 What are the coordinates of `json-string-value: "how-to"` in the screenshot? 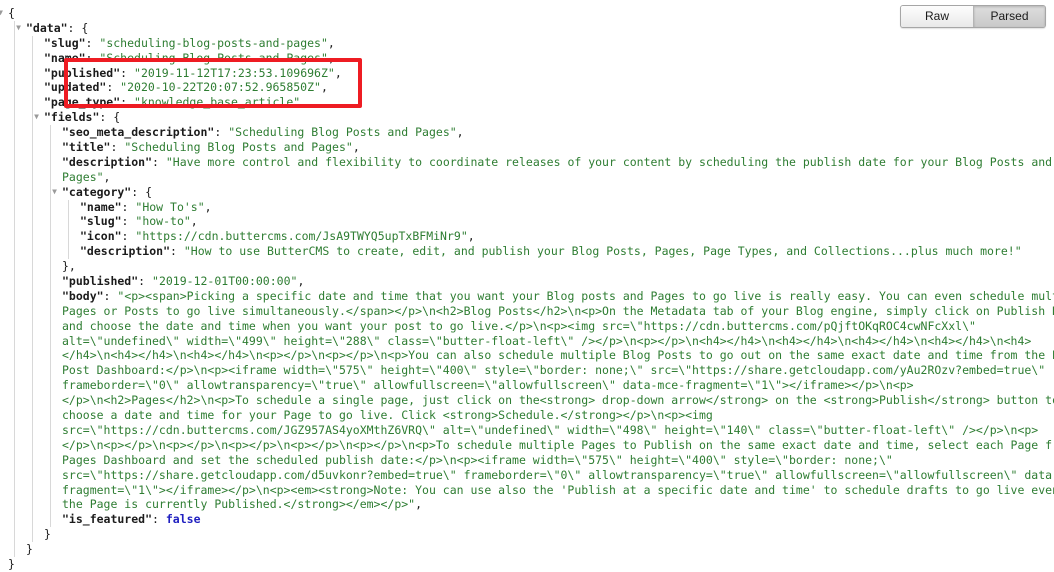 It's located at (163, 221).